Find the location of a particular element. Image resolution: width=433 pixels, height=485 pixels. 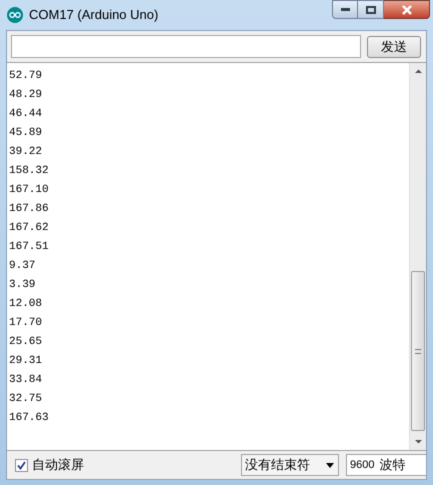

scrollbar is located at coordinates (417, 256).